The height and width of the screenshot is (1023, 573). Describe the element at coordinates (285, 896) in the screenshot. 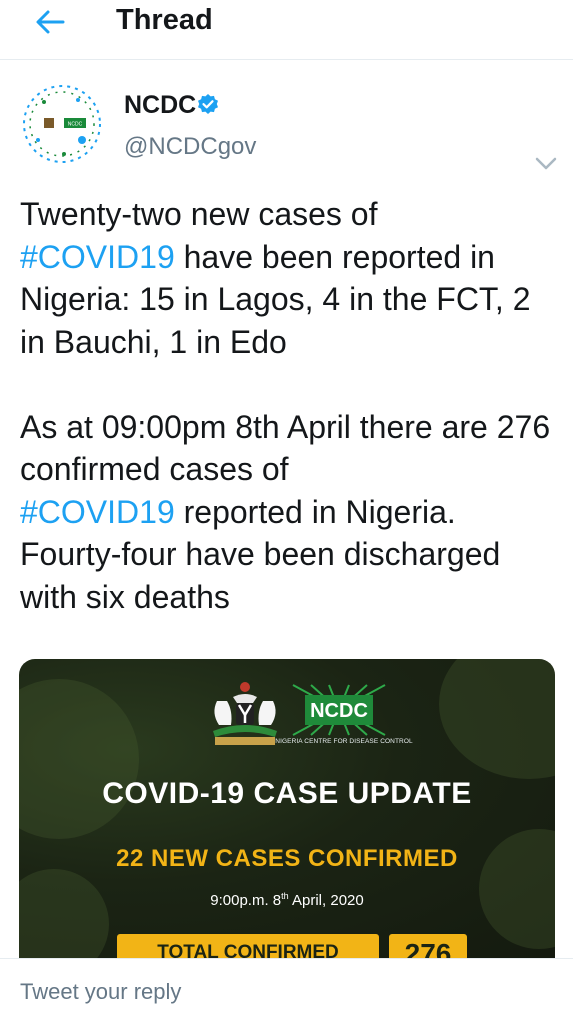

I see `date-suffix: th` at that location.